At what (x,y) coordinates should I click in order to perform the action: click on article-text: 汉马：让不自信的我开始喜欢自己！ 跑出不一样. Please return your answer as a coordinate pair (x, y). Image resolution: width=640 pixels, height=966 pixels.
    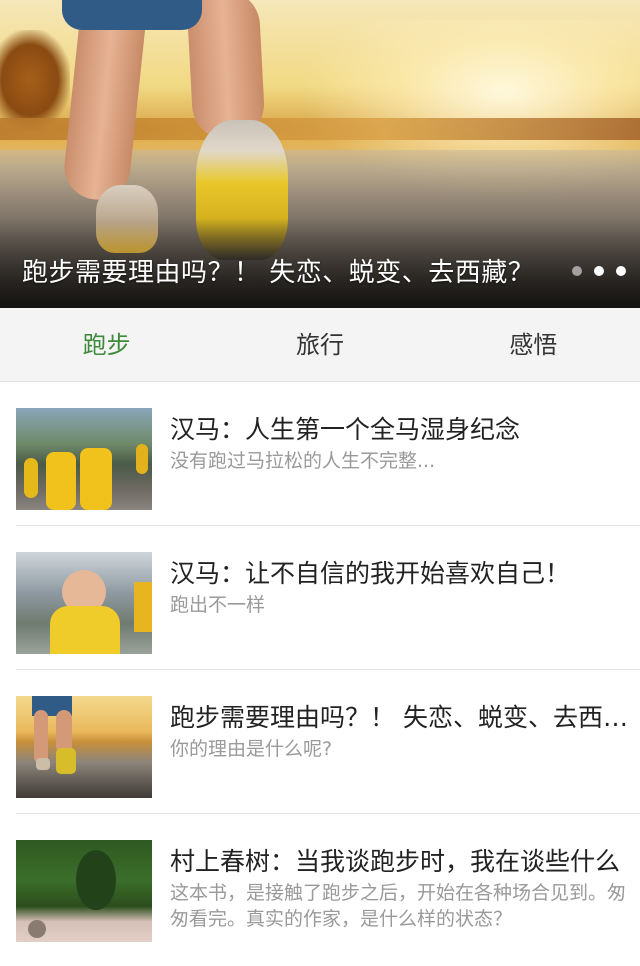
    Looking at the image, I should click on (399, 610).